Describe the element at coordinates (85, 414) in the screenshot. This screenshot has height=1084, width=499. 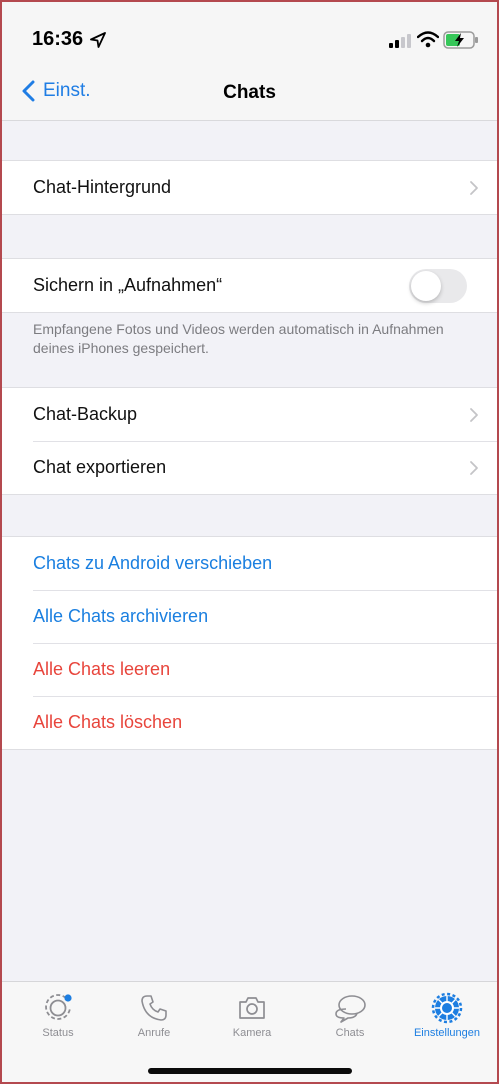
I see `chat-backup-label: Chat-Backup` at that location.